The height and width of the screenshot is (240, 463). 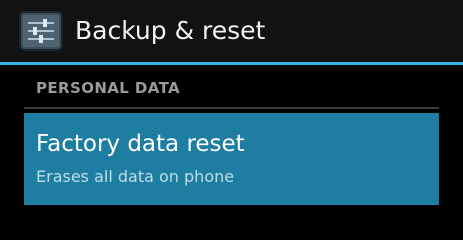 What do you see at coordinates (170, 30) in the screenshot?
I see `page-title: Backup & reset` at bounding box center [170, 30].